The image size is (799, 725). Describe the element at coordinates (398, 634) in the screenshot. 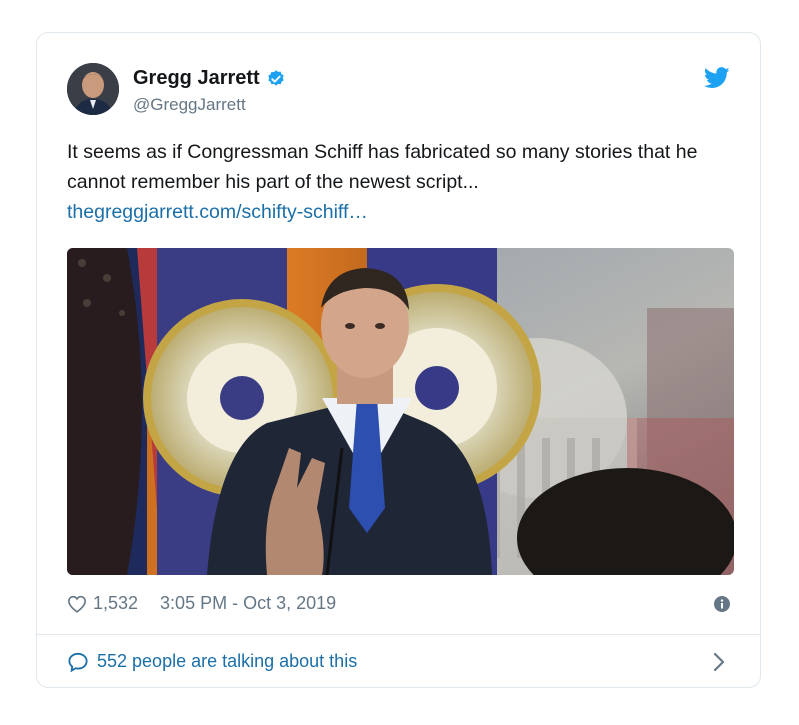

I see `divider` at that location.